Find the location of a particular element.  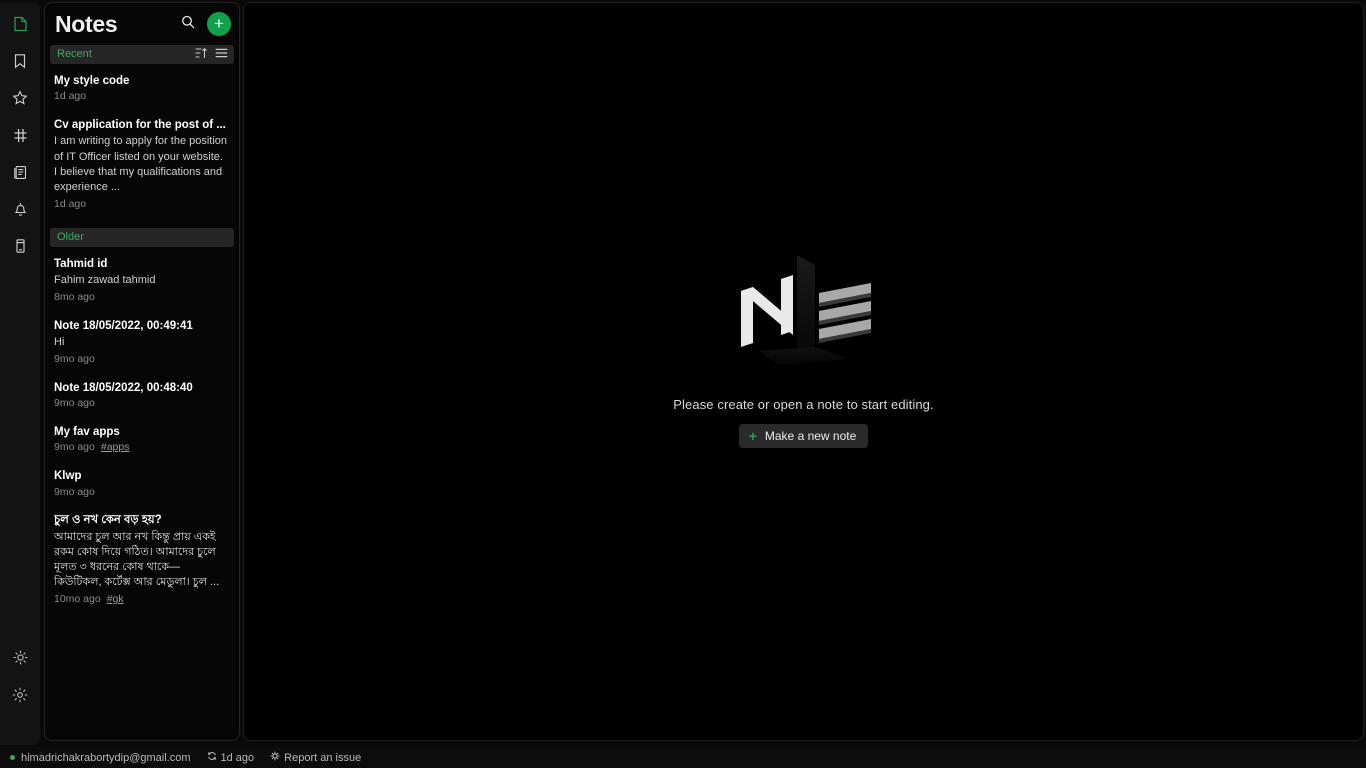

theme-toggle-icon is located at coordinates (20, 657).